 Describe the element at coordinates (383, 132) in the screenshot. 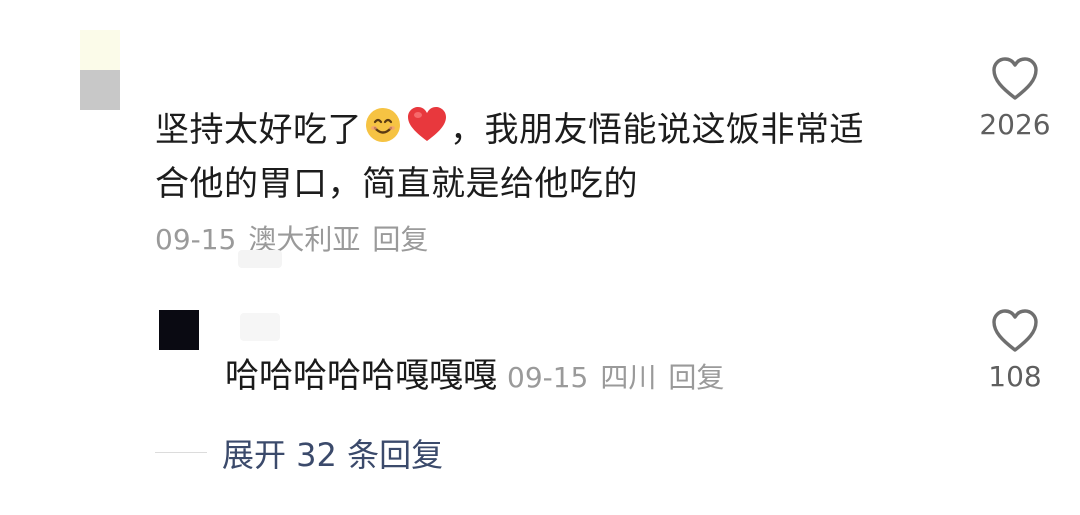

I see `smiling-face-emoji-icon` at that location.